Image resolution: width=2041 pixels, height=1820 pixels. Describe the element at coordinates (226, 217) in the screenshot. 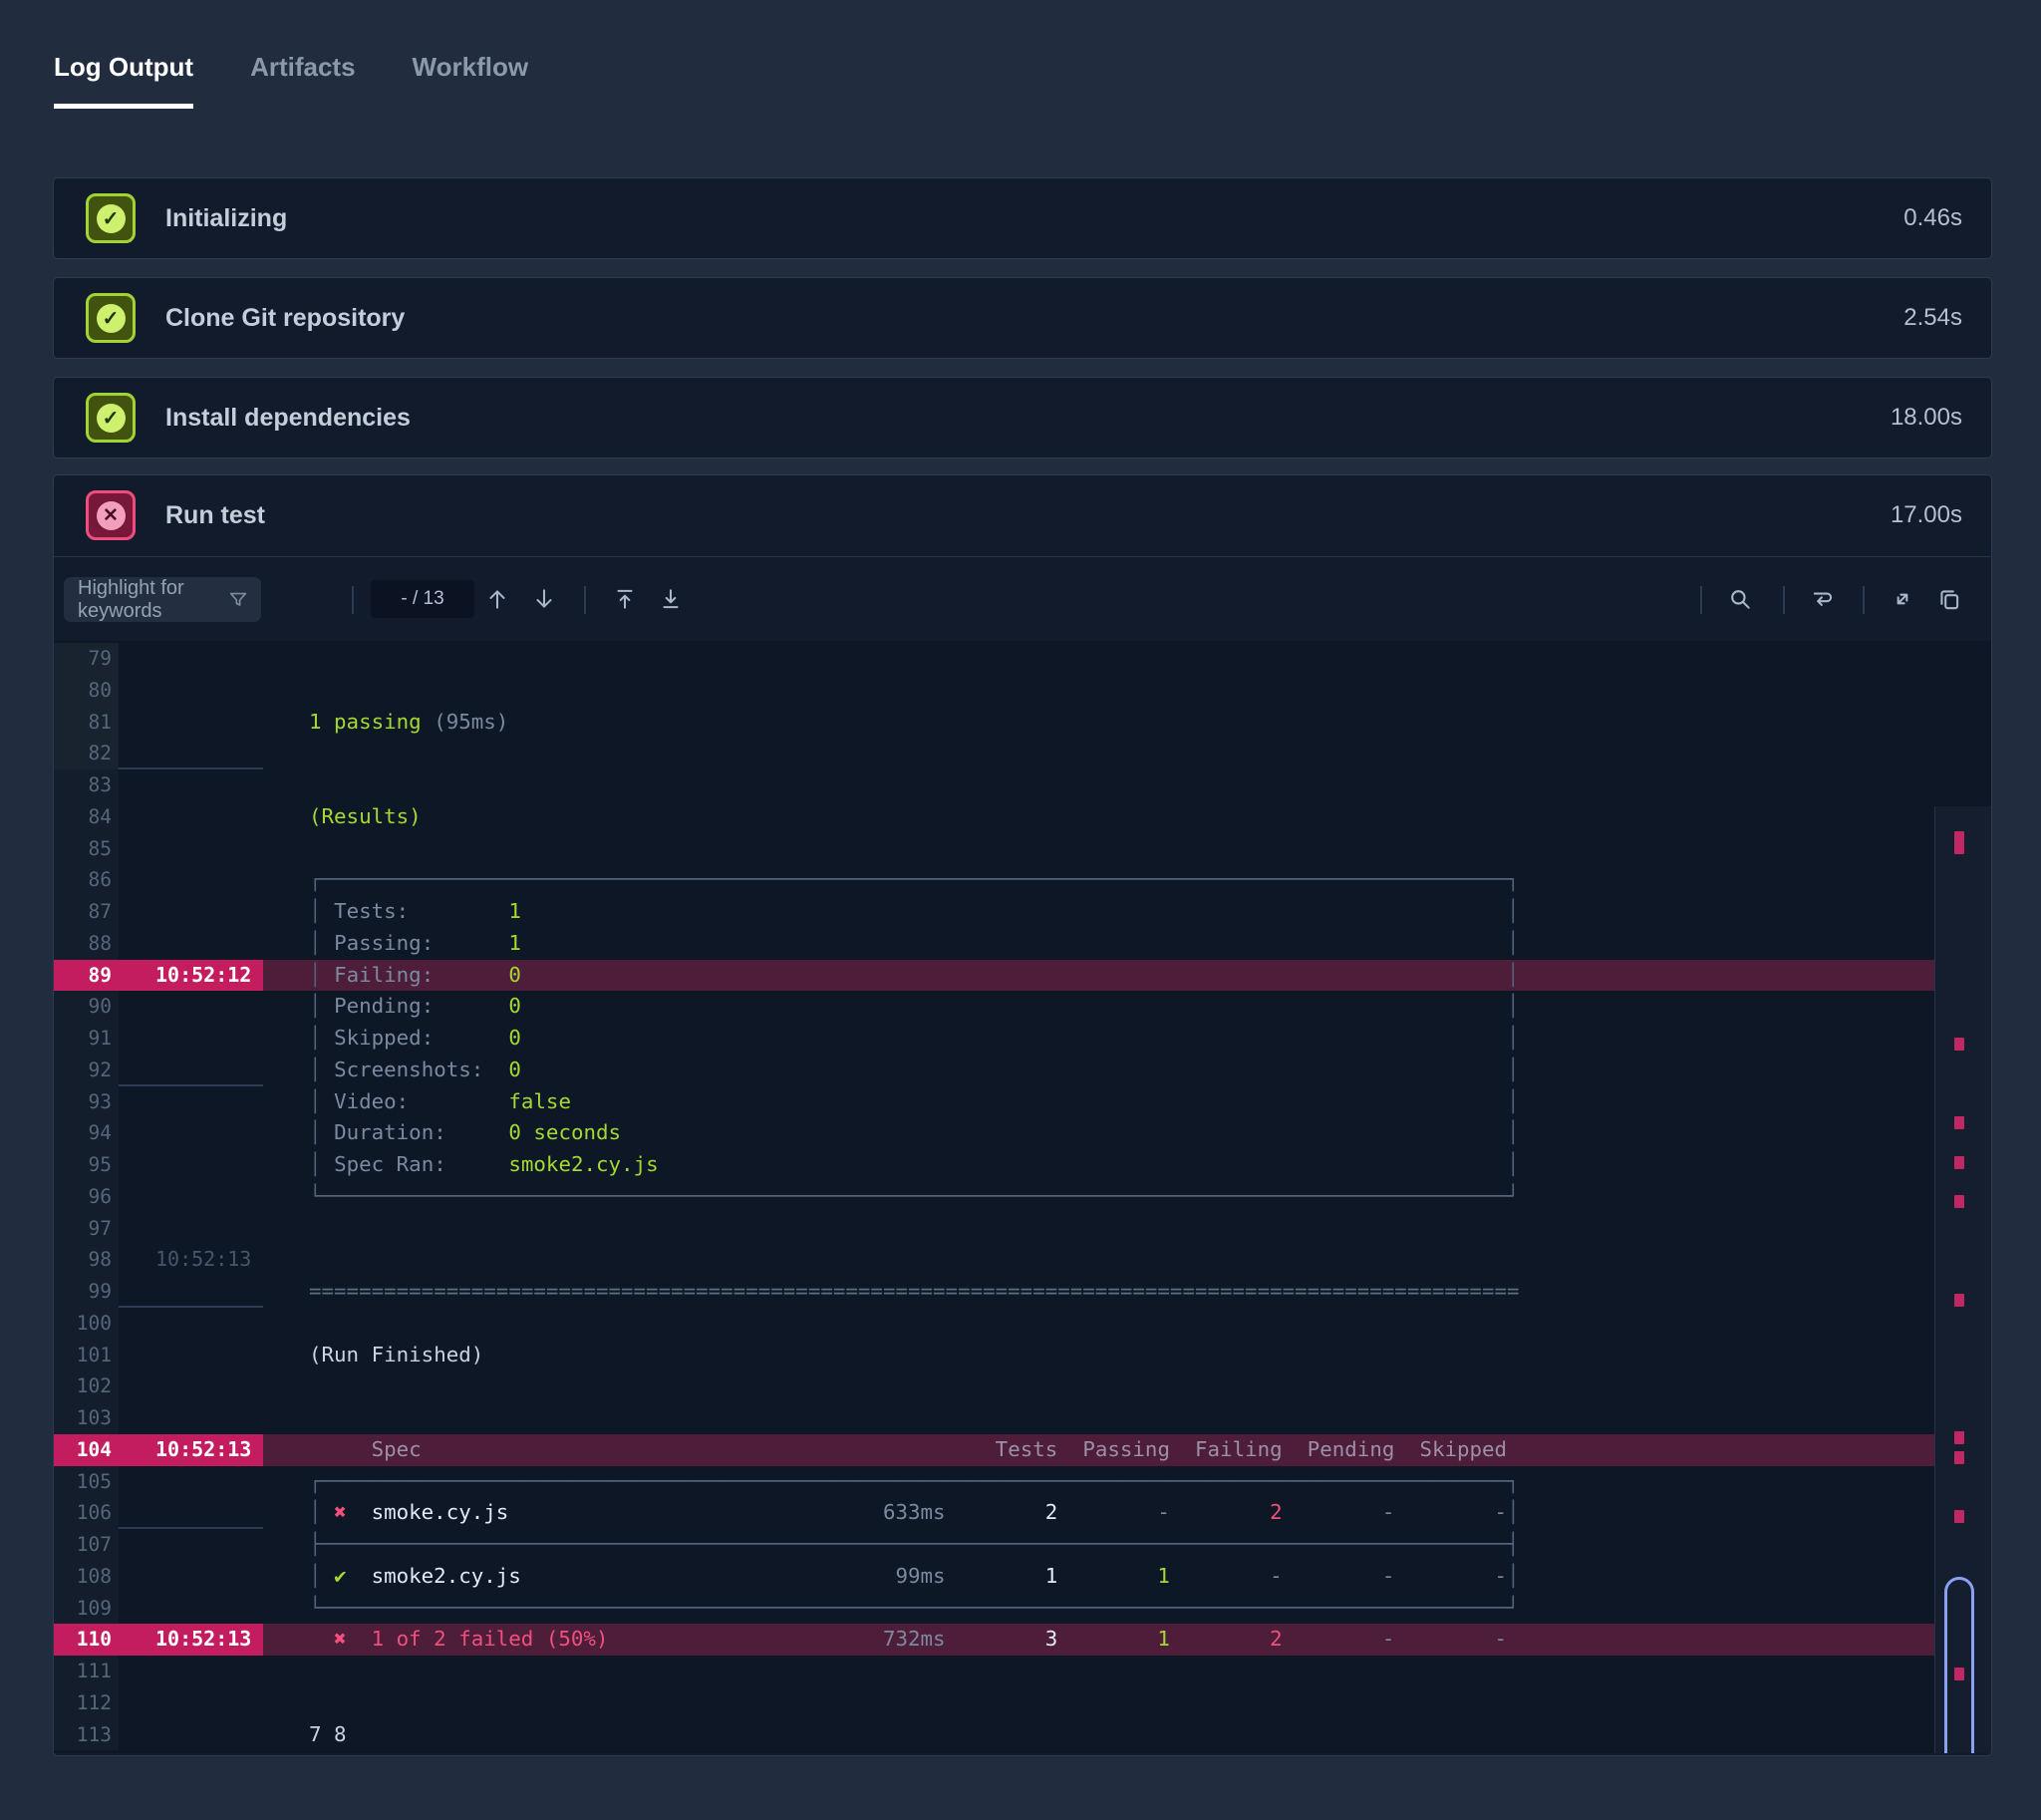

I see `step-label: Initializing` at that location.